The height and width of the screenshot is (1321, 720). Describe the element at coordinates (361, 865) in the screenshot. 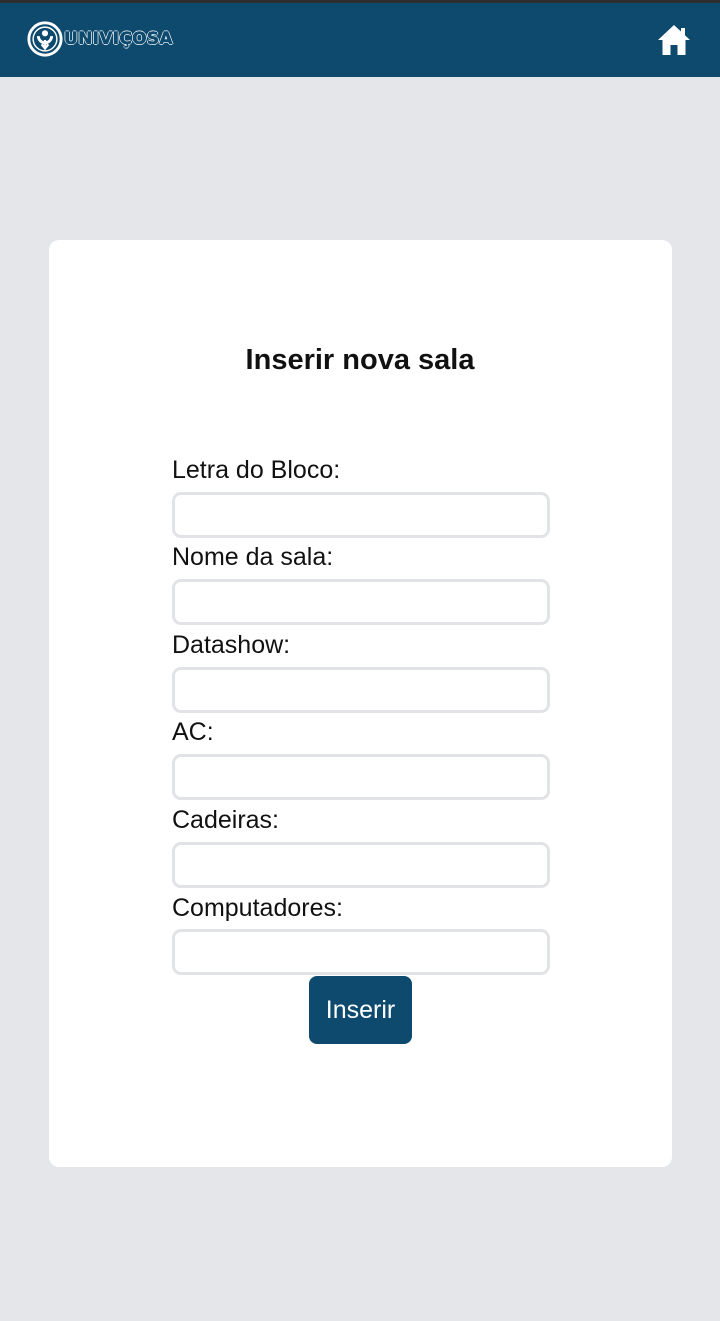

I see `cadeiras-input` at that location.